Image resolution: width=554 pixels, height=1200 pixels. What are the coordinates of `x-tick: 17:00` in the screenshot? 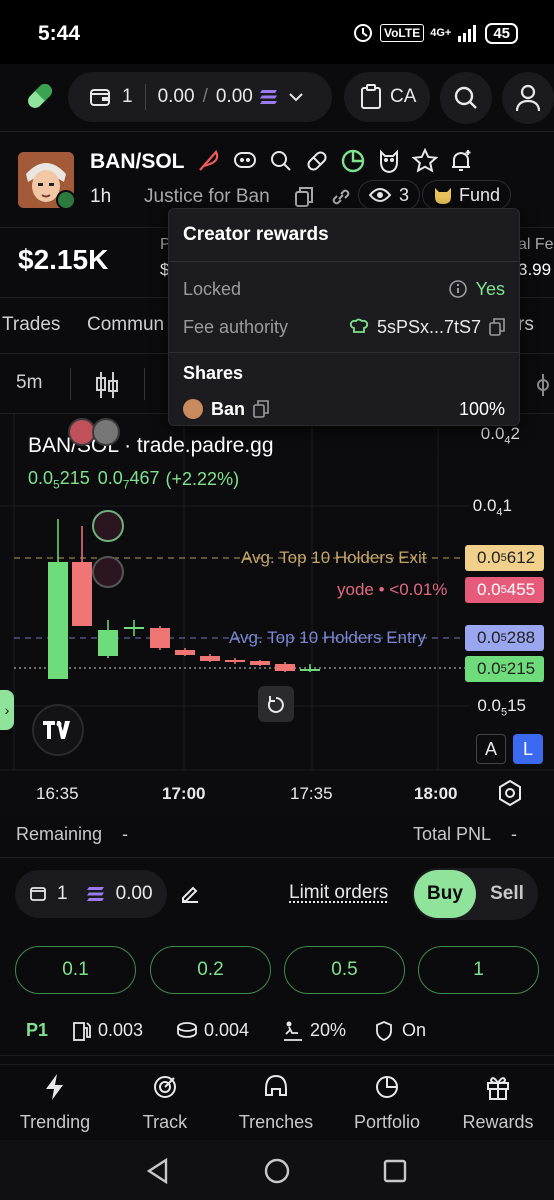 It's located at (184, 793).